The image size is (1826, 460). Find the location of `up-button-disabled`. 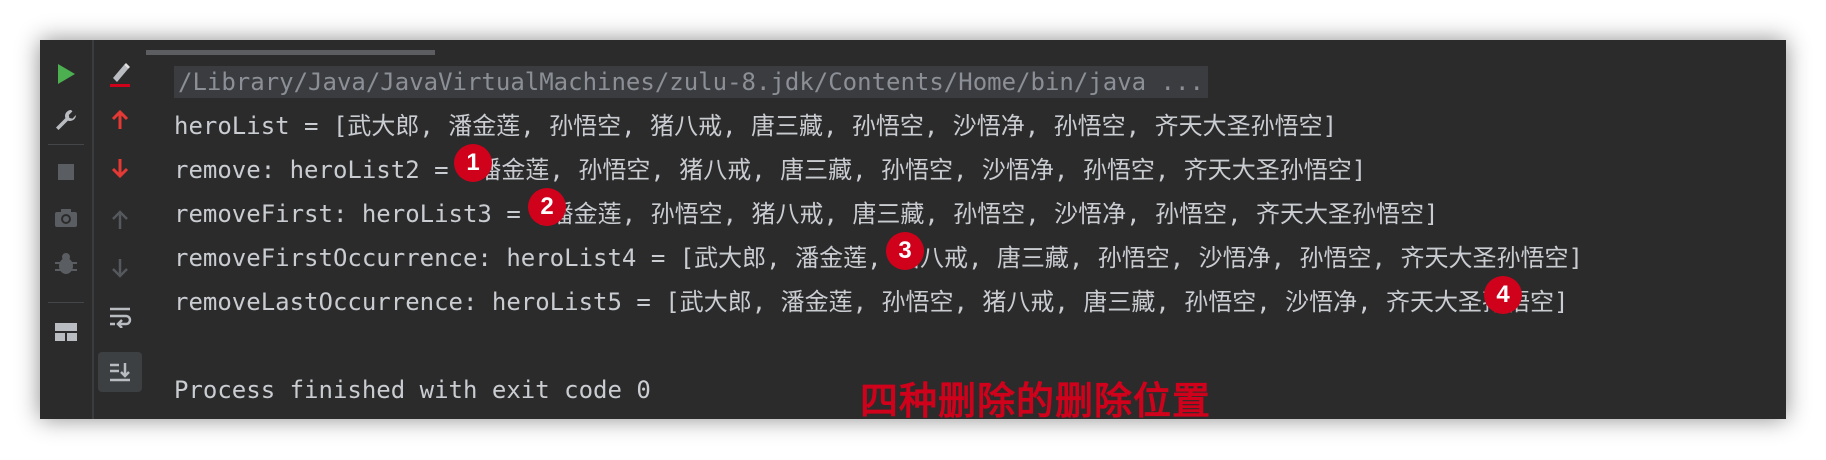

up-button-disabled is located at coordinates (120, 220).